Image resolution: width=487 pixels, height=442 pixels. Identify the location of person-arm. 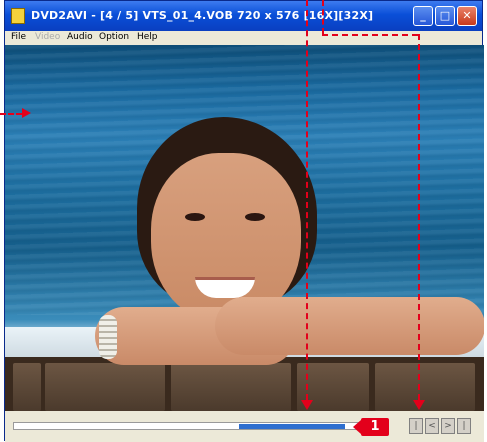
(349, 326).